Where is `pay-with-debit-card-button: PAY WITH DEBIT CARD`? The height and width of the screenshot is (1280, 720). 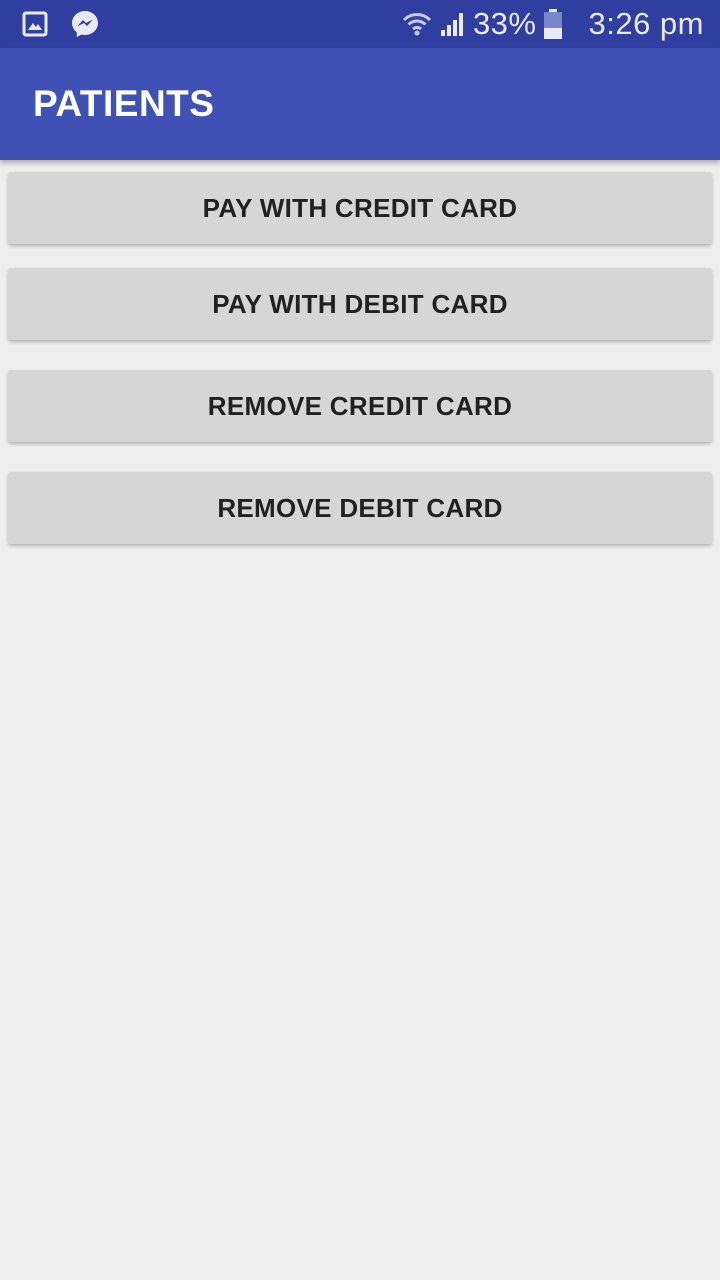
pay-with-debit-card-button: PAY WITH DEBIT CARD is located at coordinates (360, 304).